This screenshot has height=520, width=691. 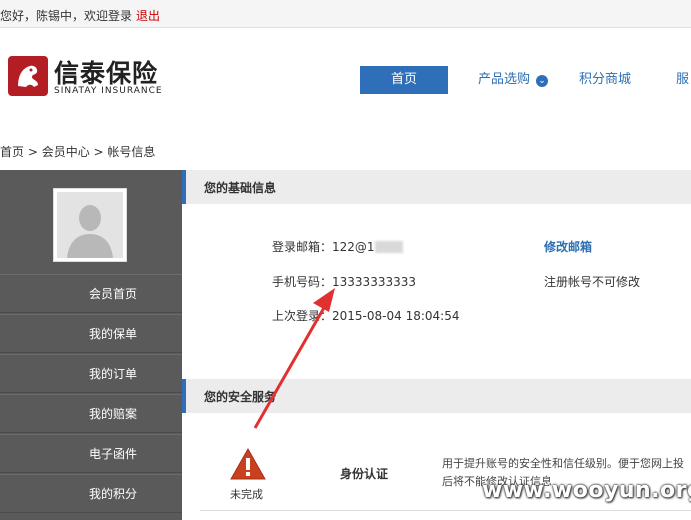 I want to click on sidebar-item-my-points: 我的积分, so click(x=91, y=493).